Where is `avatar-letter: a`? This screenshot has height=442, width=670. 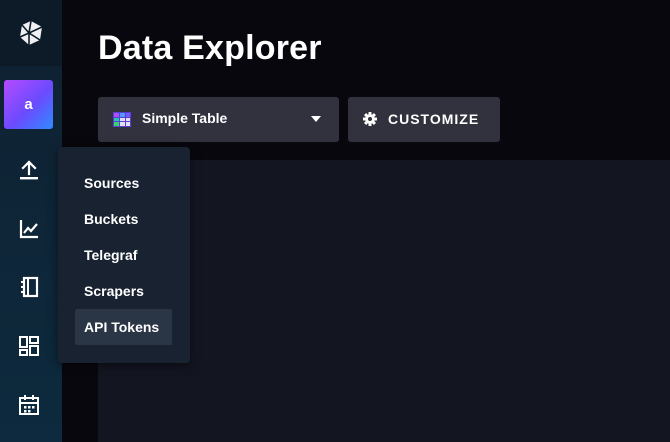 avatar-letter: a is located at coordinates (28, 104).